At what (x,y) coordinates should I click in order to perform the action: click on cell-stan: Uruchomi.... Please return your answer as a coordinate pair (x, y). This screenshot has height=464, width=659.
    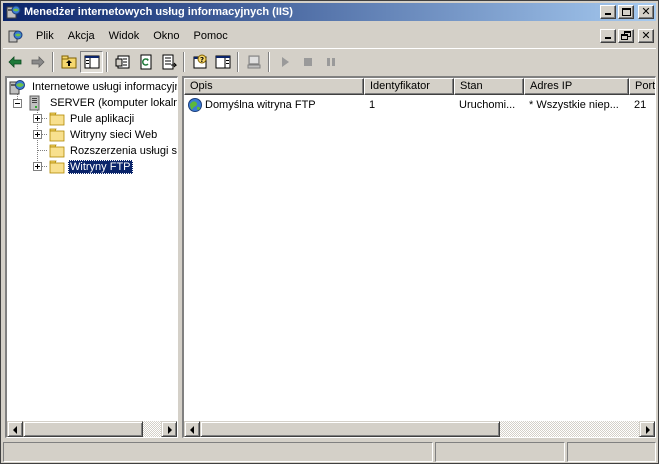
    Looking at the image, I should click on (487, 104).